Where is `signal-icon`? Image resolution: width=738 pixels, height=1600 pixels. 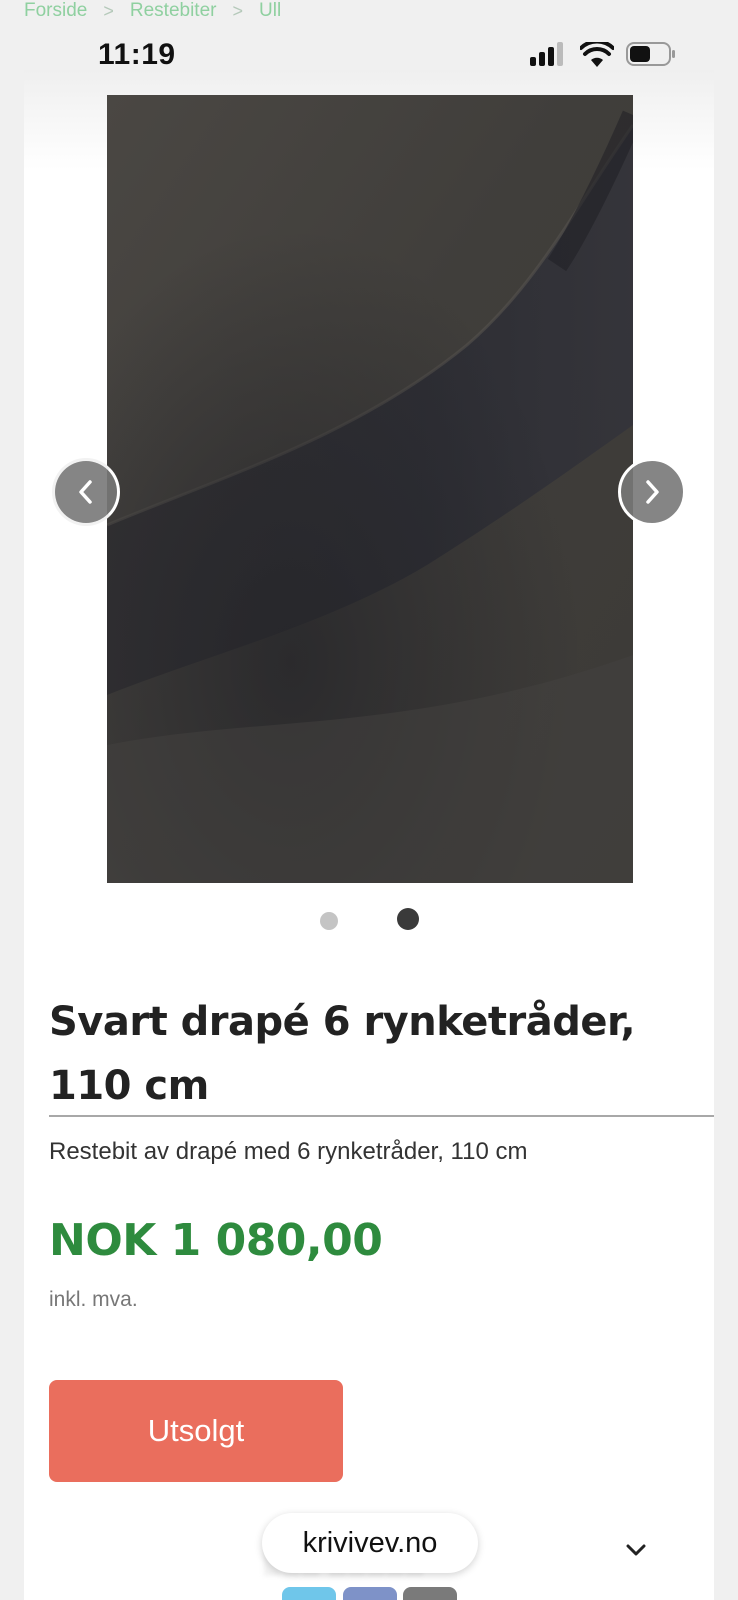 signal-icon is located at coordinates (546, 53).